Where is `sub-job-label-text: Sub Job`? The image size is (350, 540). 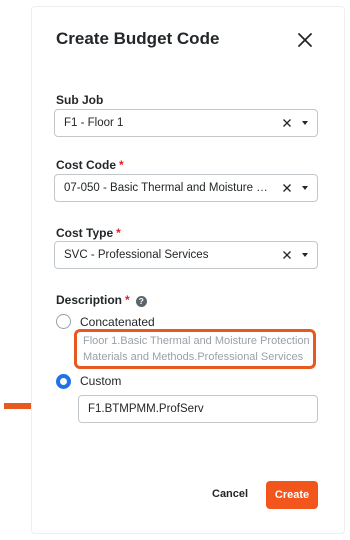
sub-job-label-text: Sub Job is located at coordinates (80, 100).